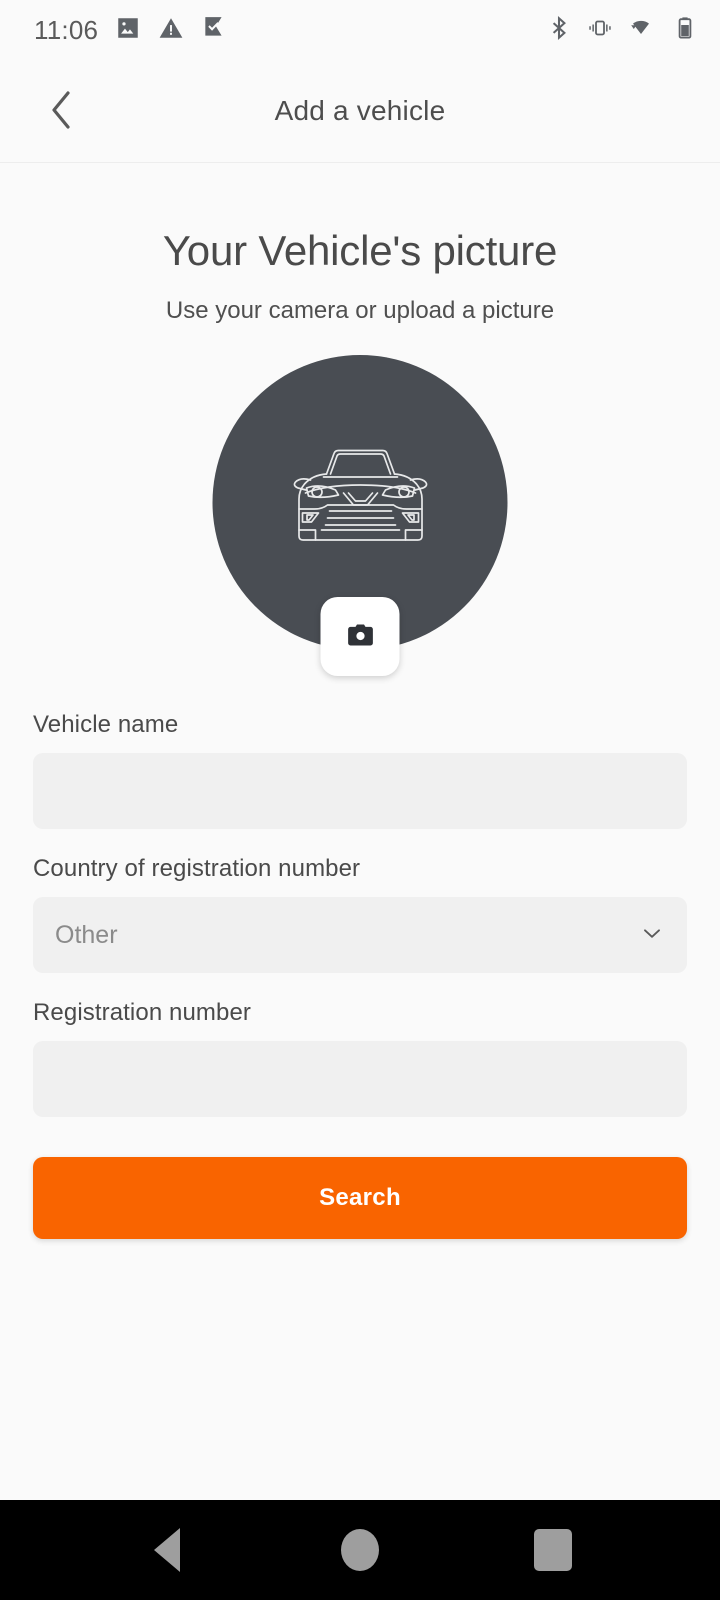 The image size is (720, 1600). Describe the element at coordinates (197, 868) in the screenshot. I see `country-label: Country of registration number` at that location.